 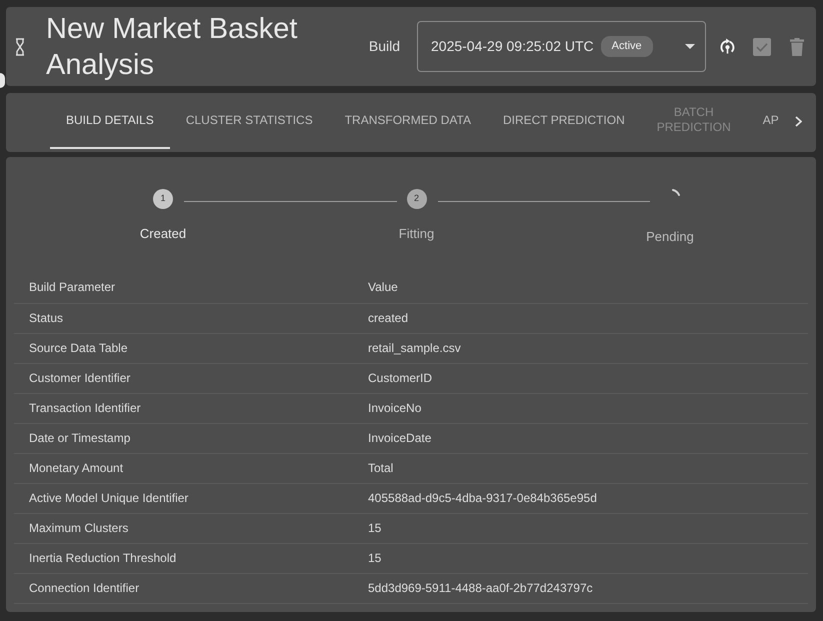 What do you see at coordinates (384, 46) in the screenshot?
I see `build-label: Build` at bounding box center [384, 46].